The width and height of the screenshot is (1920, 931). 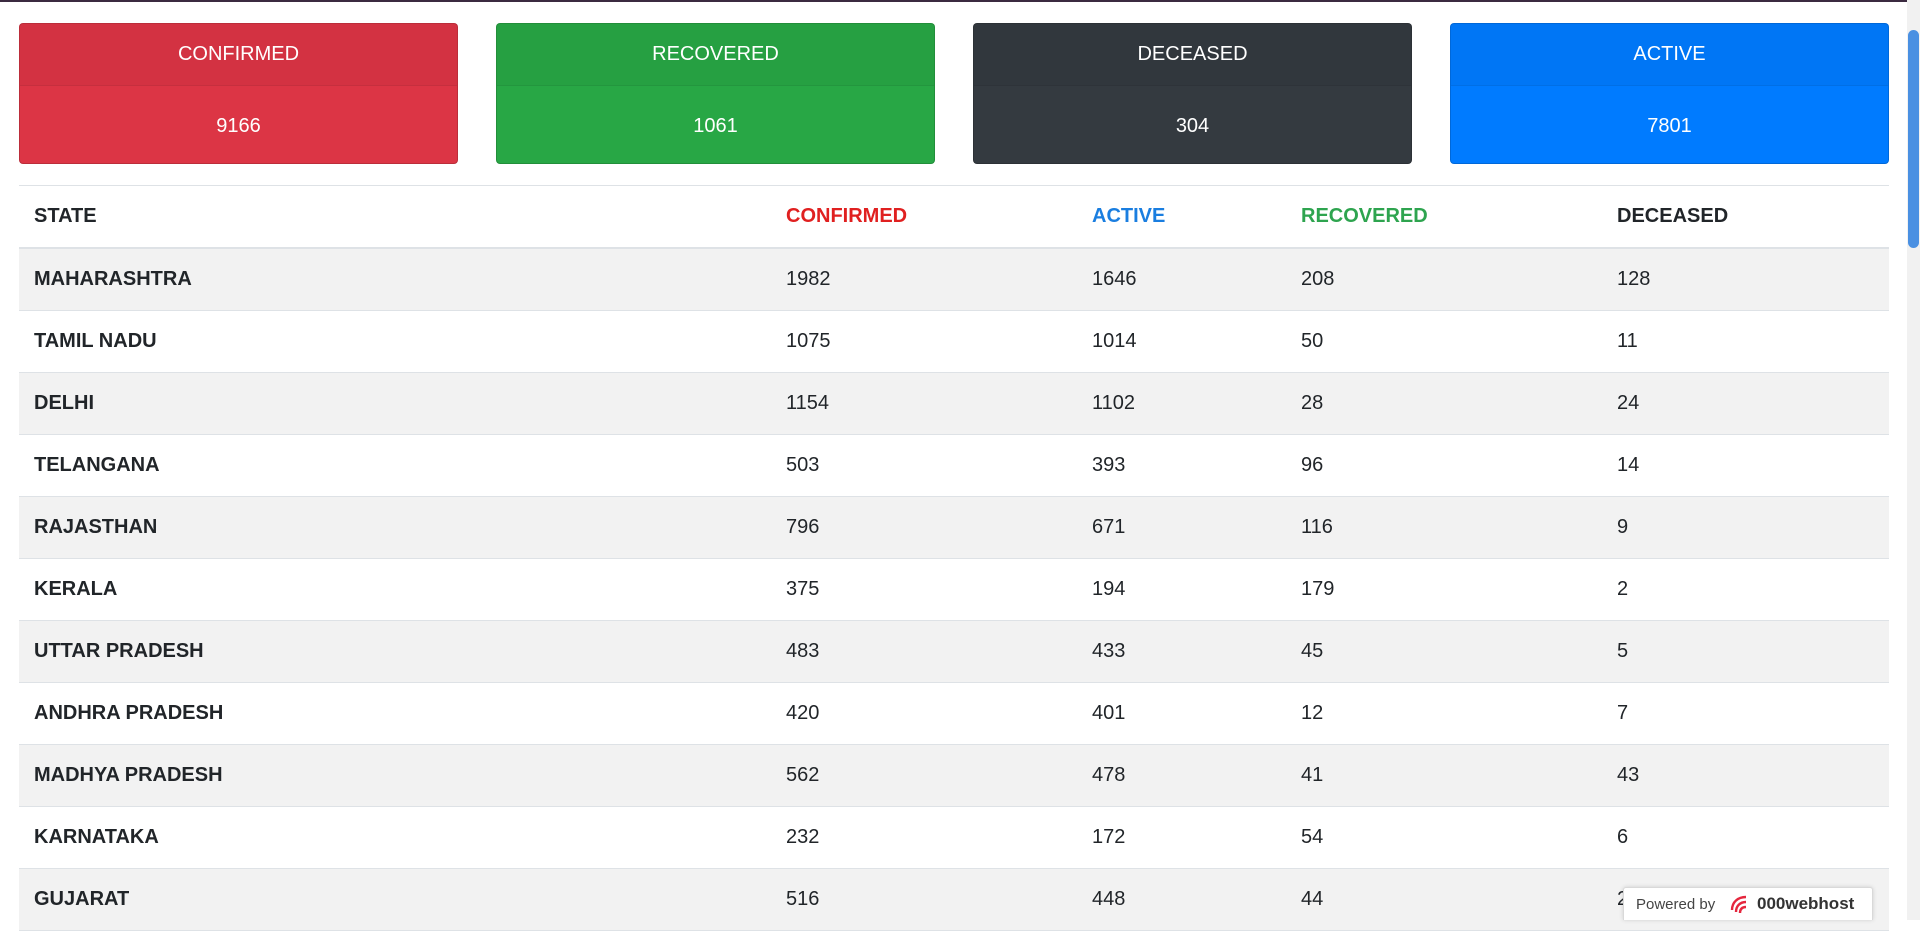 What do you see at coordinates (846, 216) in the screenshot?
I see `column-header-confirmed: CONFIRMED` at bounding box center [846, 216].